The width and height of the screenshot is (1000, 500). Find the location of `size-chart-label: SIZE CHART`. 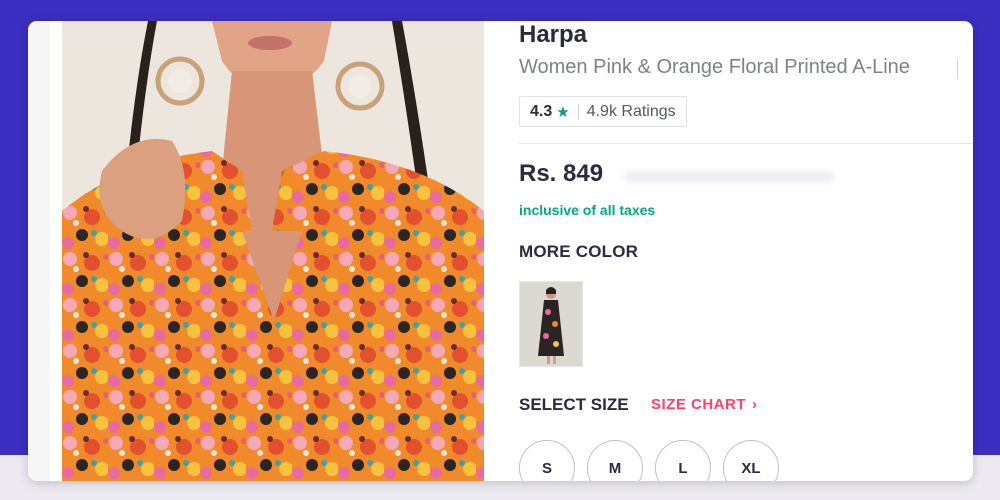

size-chart-label: SIZE CHART is located at coordinates (698, 404).